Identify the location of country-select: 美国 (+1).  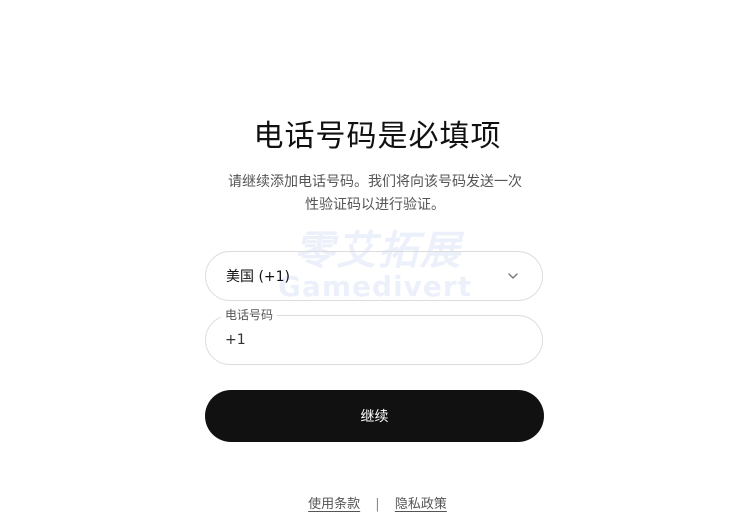
(374, 276).